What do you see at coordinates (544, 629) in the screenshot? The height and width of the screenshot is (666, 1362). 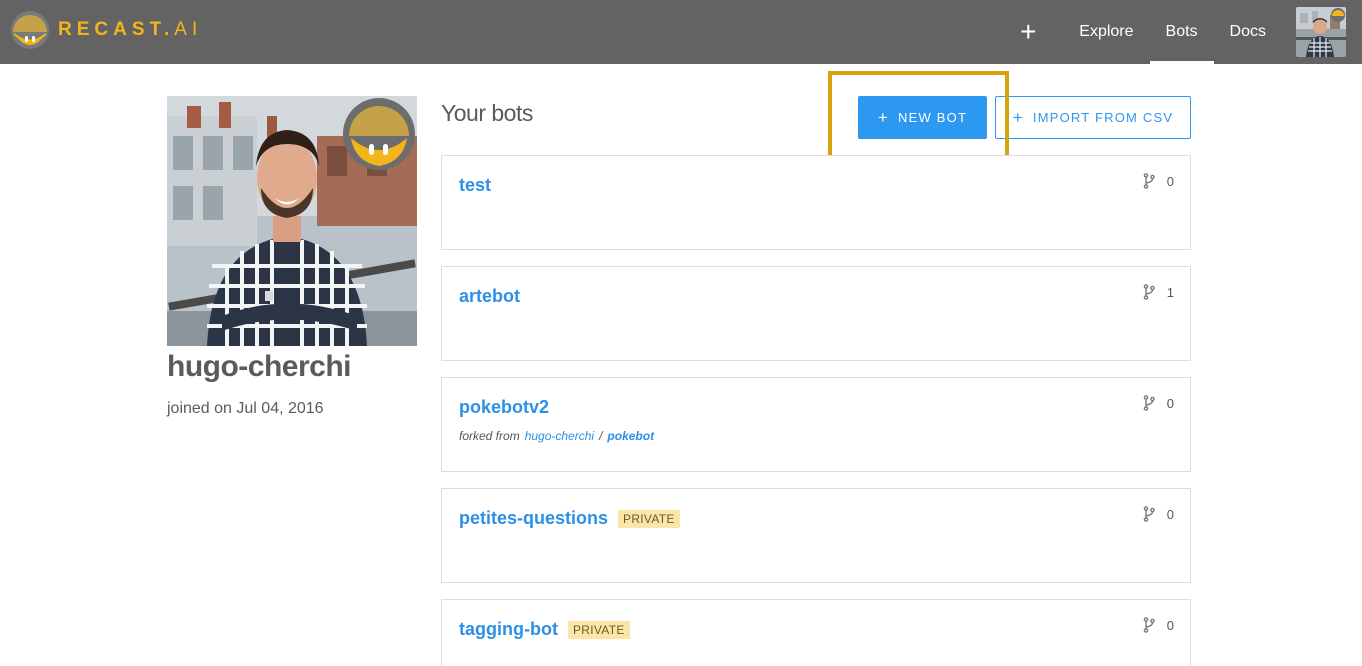 I see `bot-name-link: tagging-bot PRIVATE` at bounding box center [544, 629].